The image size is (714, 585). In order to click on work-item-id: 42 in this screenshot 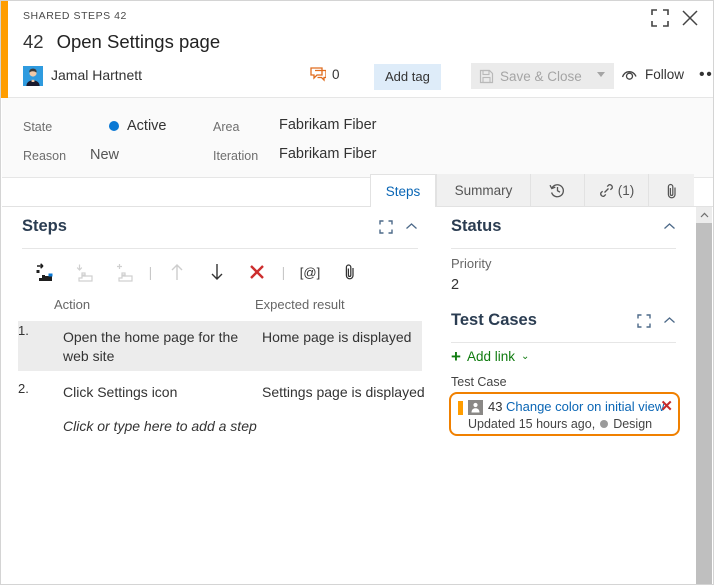, I will do `click(33, 41)`.